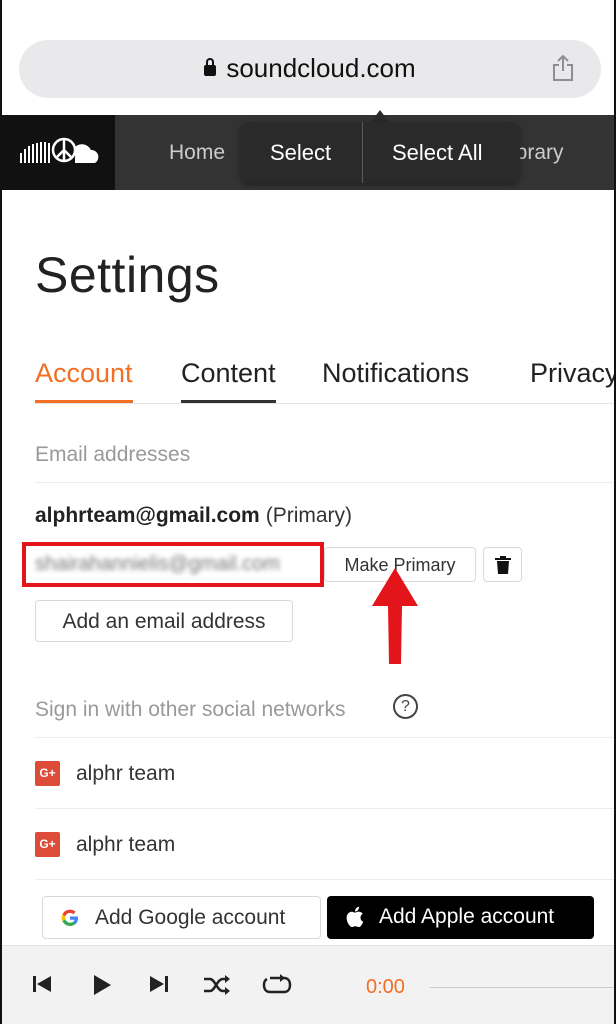 This screenshot has height=1024, width=616. I want to click on add-apple-account-button: Add Apple account, so click(460, 917).